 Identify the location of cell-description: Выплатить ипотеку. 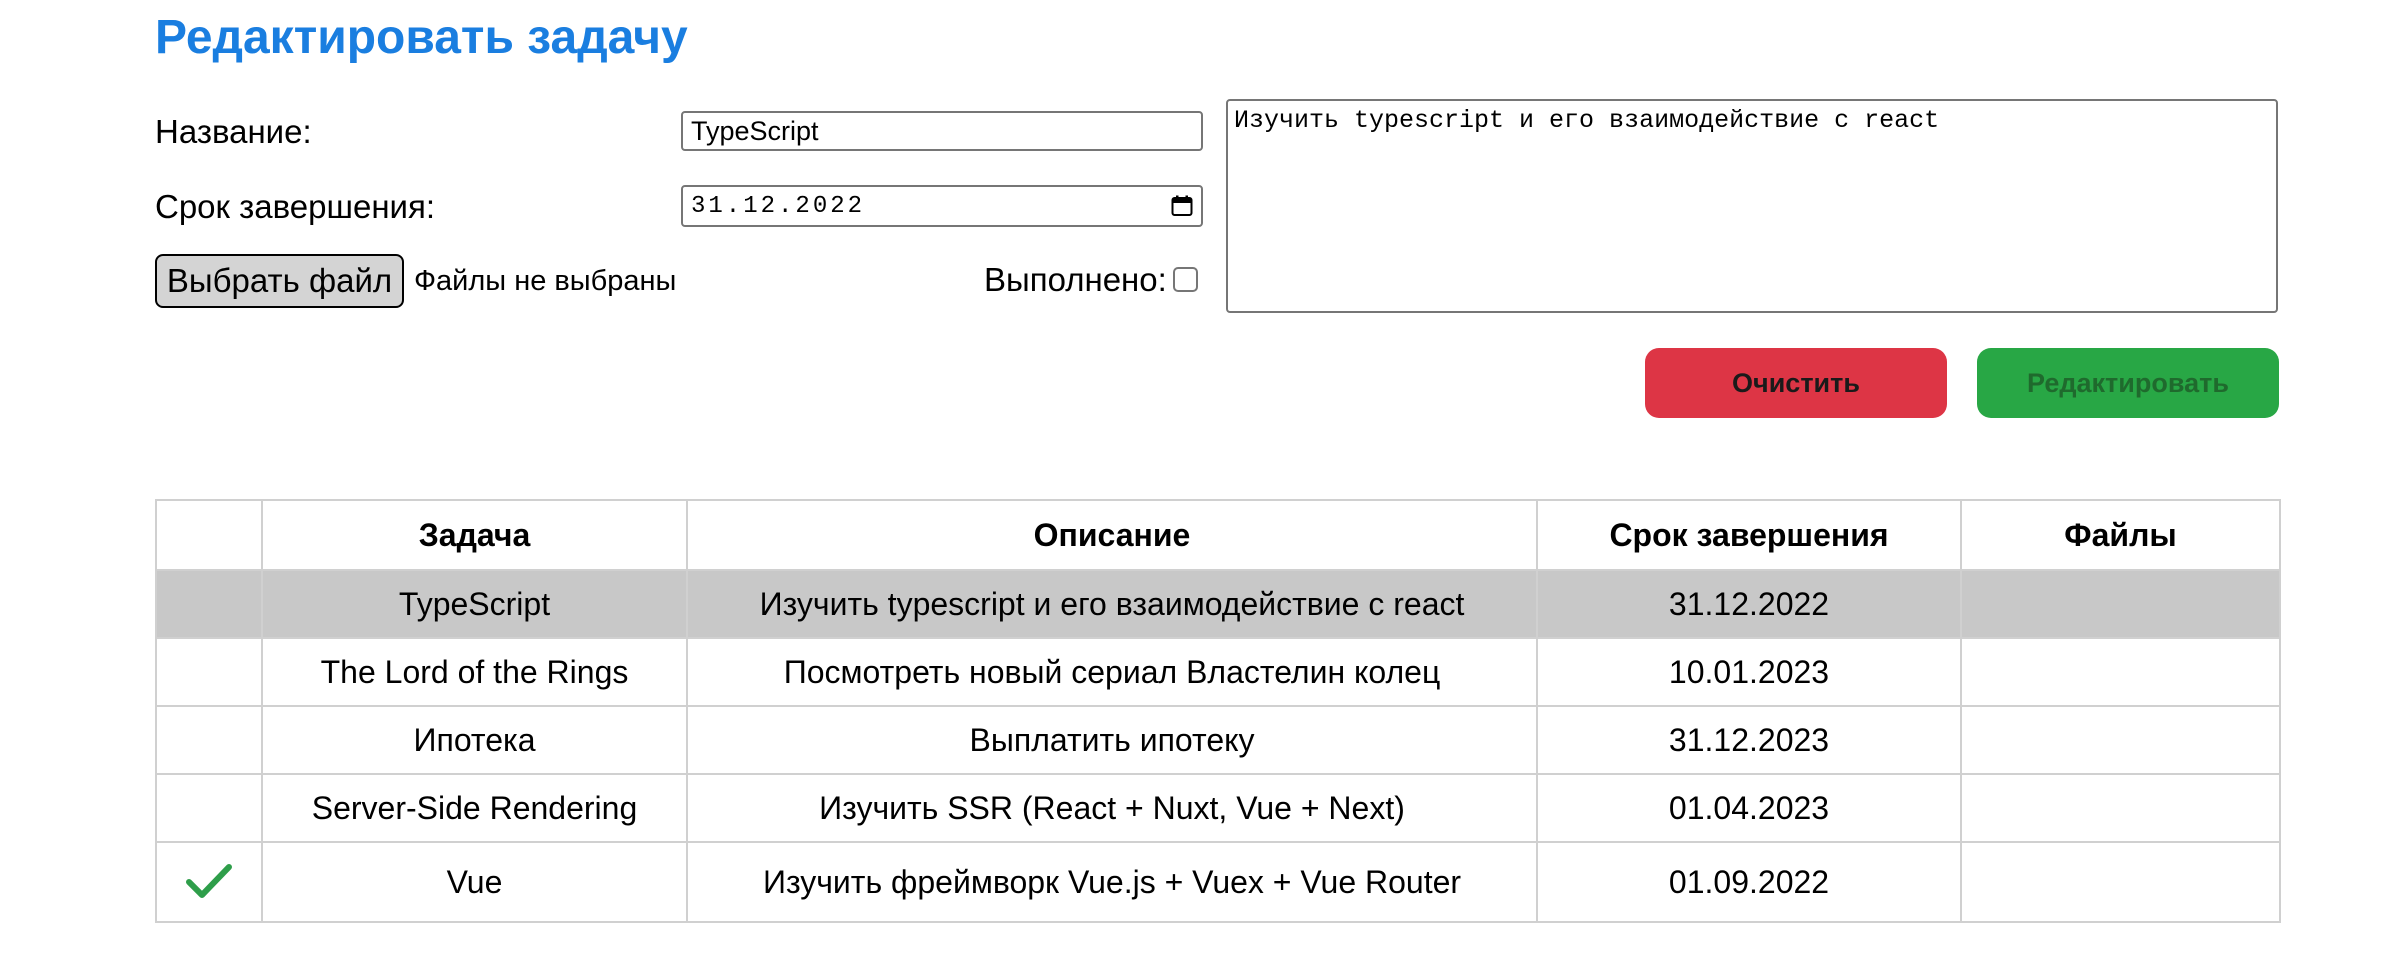
(1112, 740).